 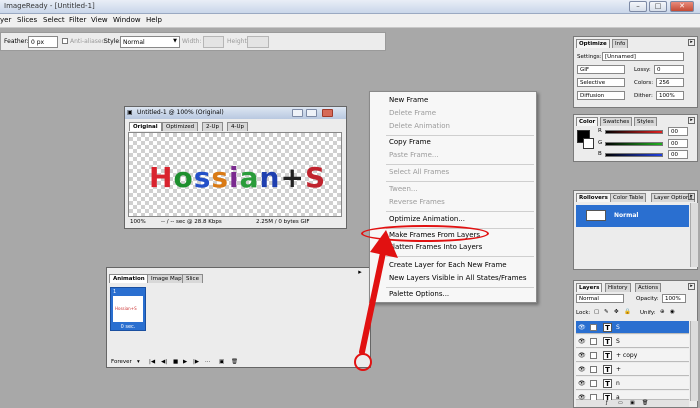 I want to click on new-frame-icon: ▣, so click(x=221, y=362).